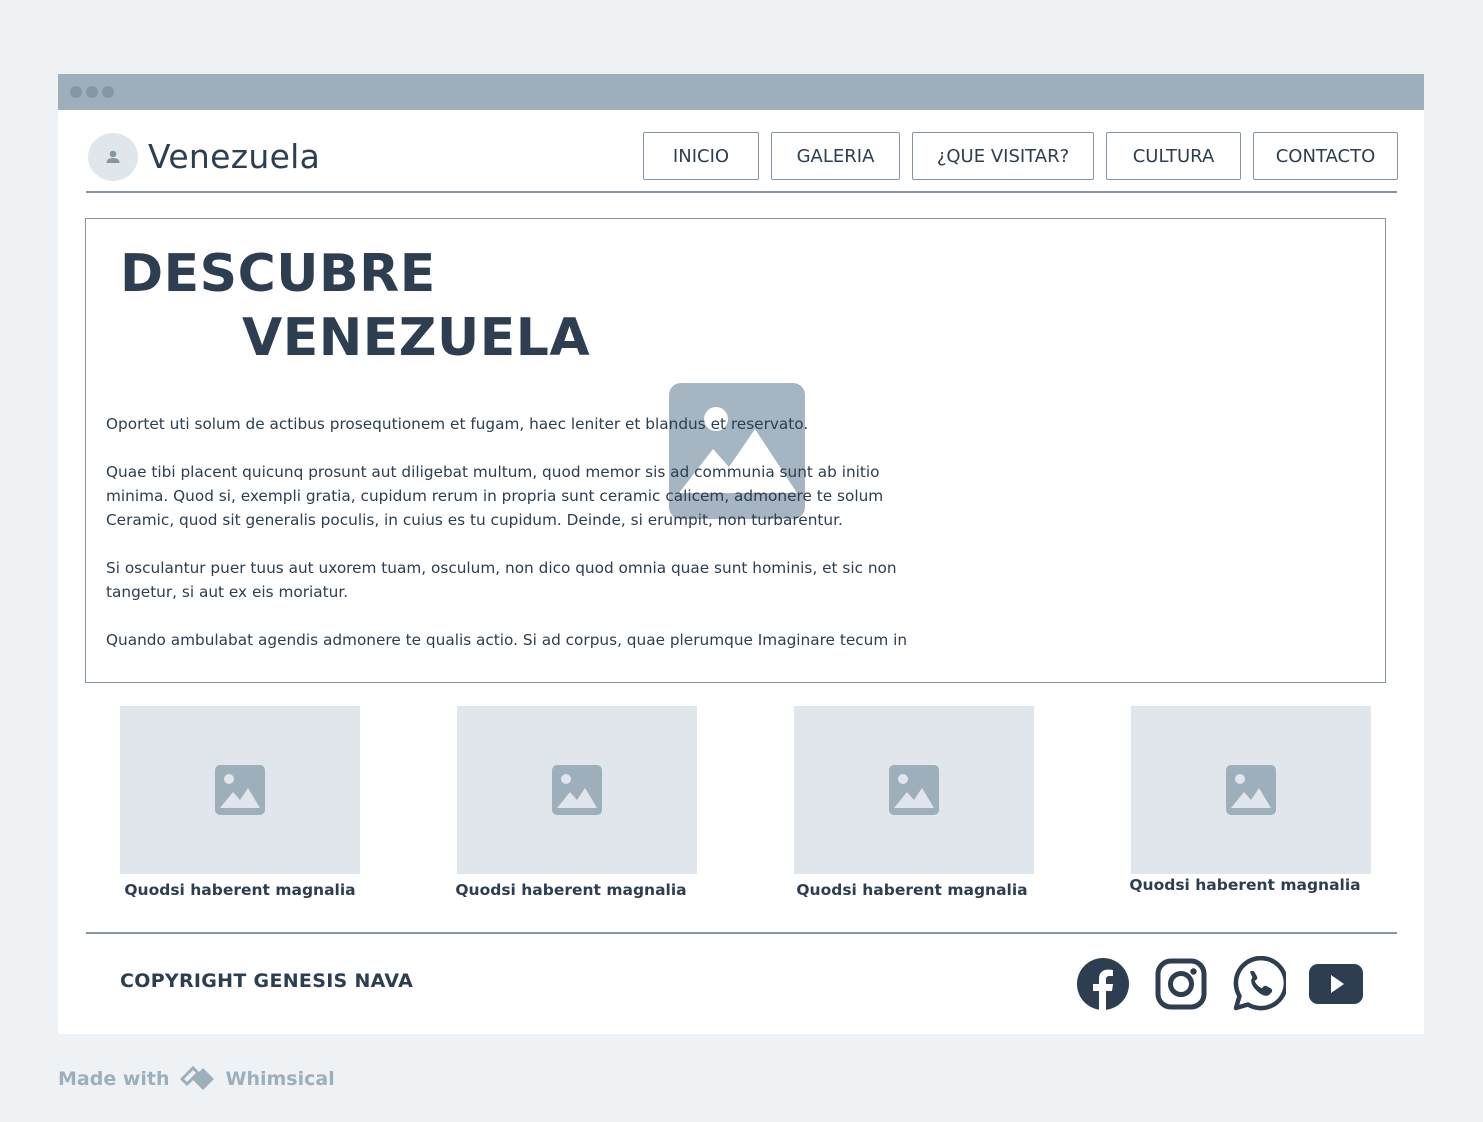 This screenshot has width=1483, height=1122. Describe the element at coordinates (701, 156) in the screenshot. I see `nav-inicio: INICIO` at that location.